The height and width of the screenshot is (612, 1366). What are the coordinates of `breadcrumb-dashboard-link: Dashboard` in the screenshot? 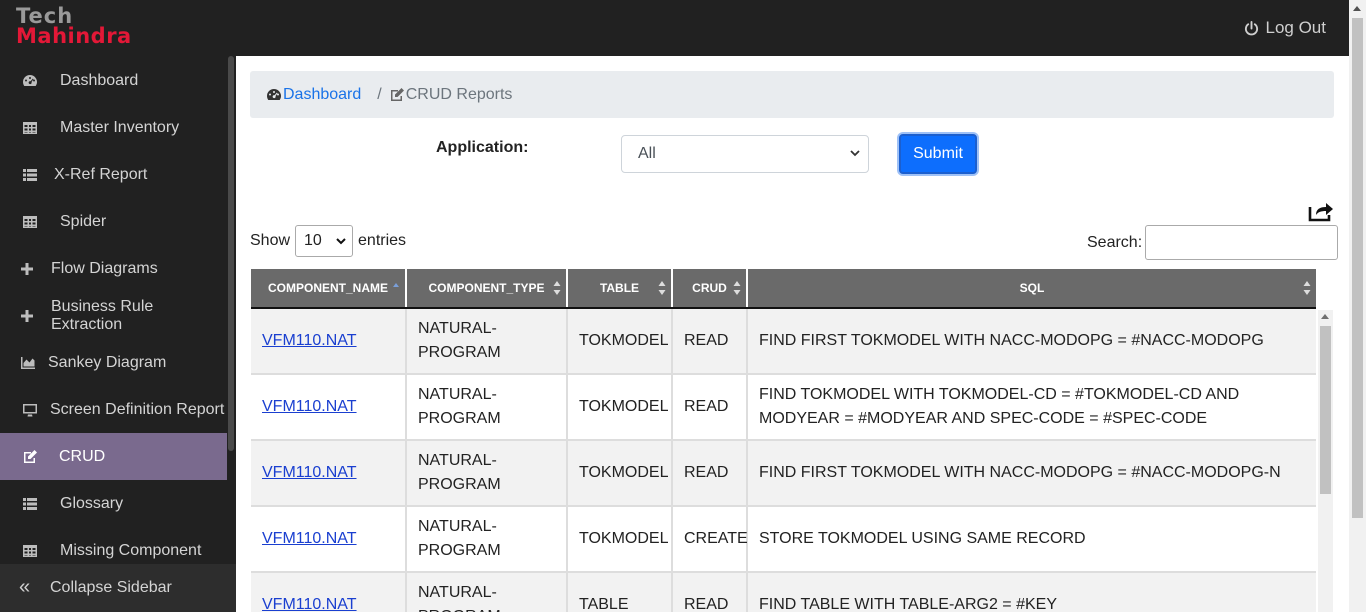 It's located at (313, 95).